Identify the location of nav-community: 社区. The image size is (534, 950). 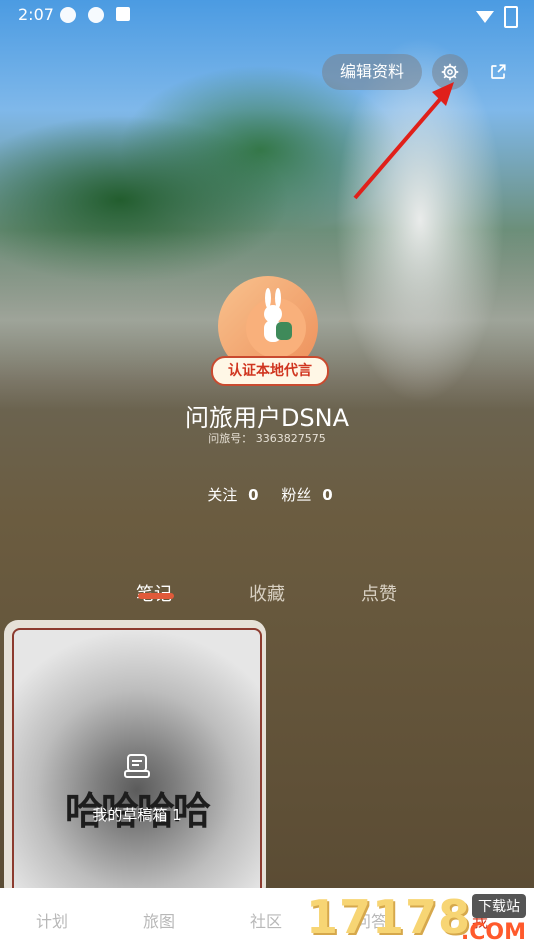
(266, 920).